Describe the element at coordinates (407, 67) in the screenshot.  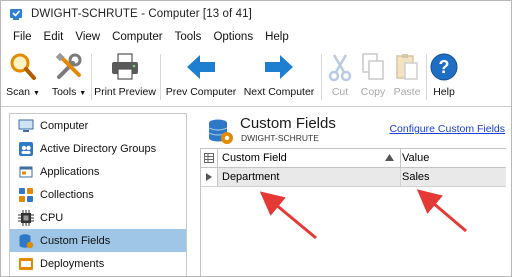
I see `paste-icon` at that location.